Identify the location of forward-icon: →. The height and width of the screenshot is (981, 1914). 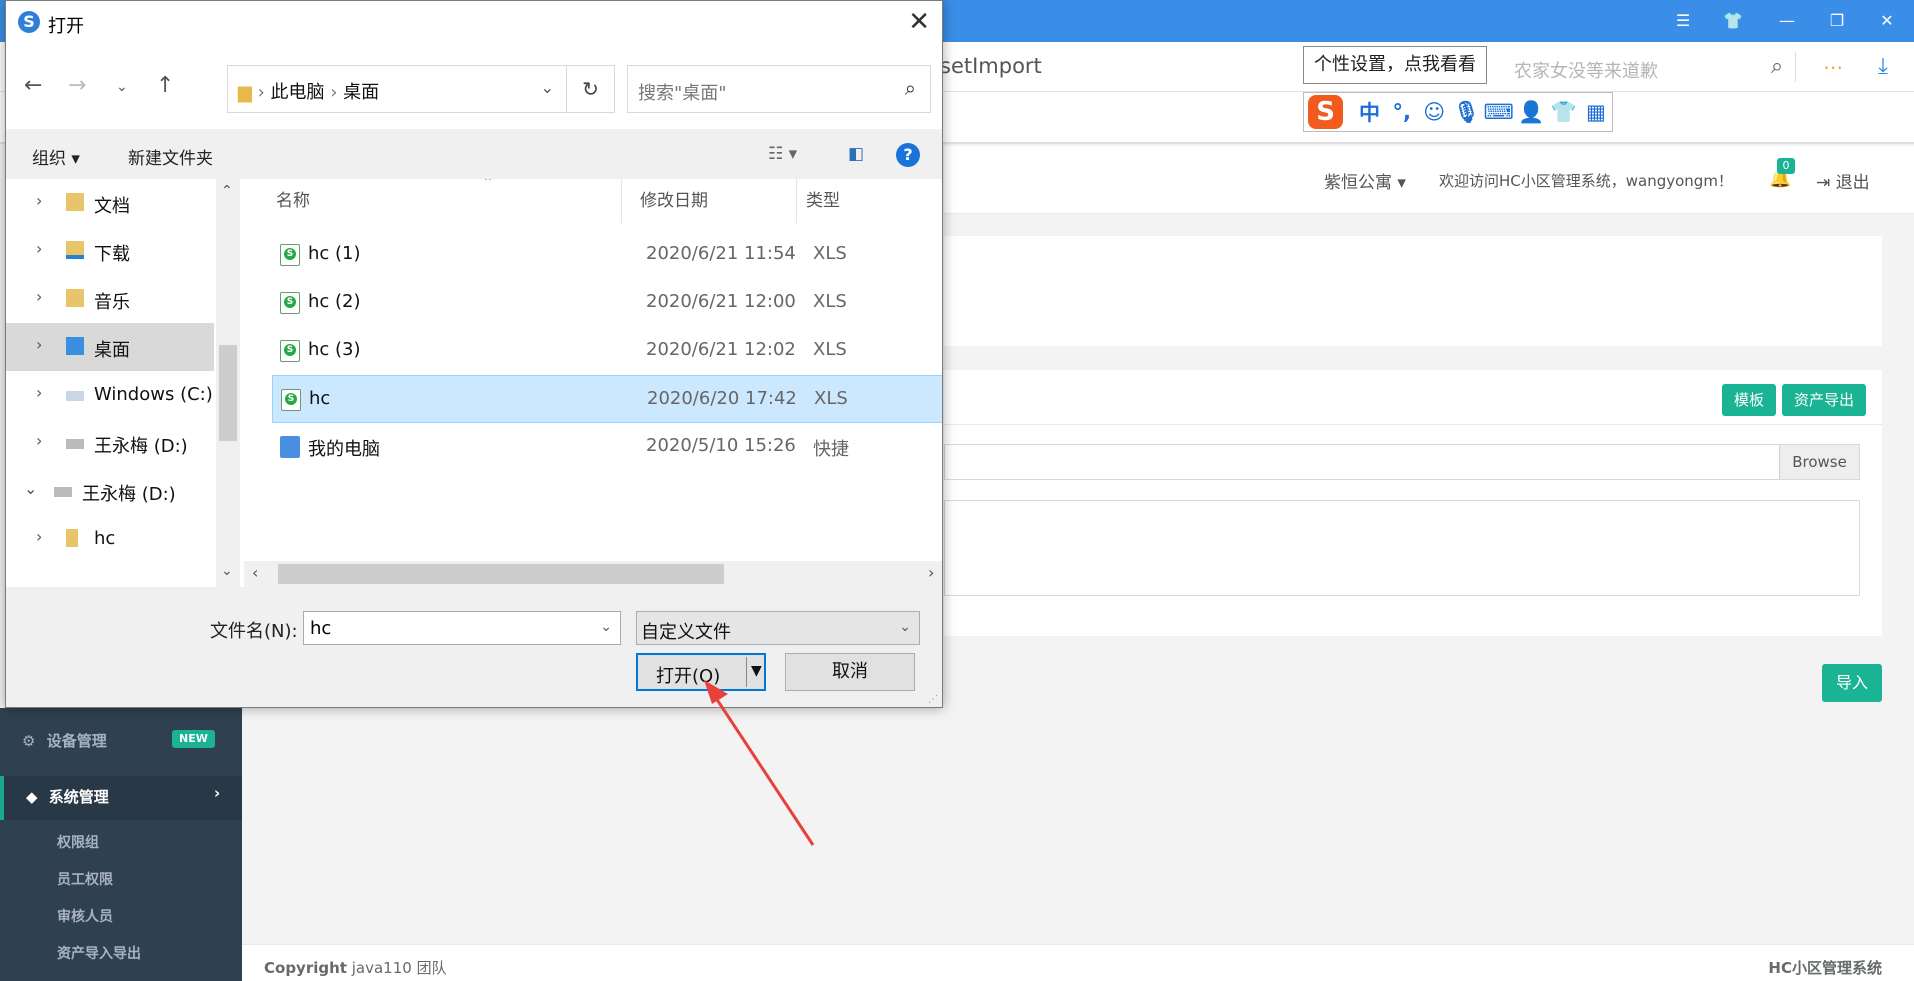
(77, 85).